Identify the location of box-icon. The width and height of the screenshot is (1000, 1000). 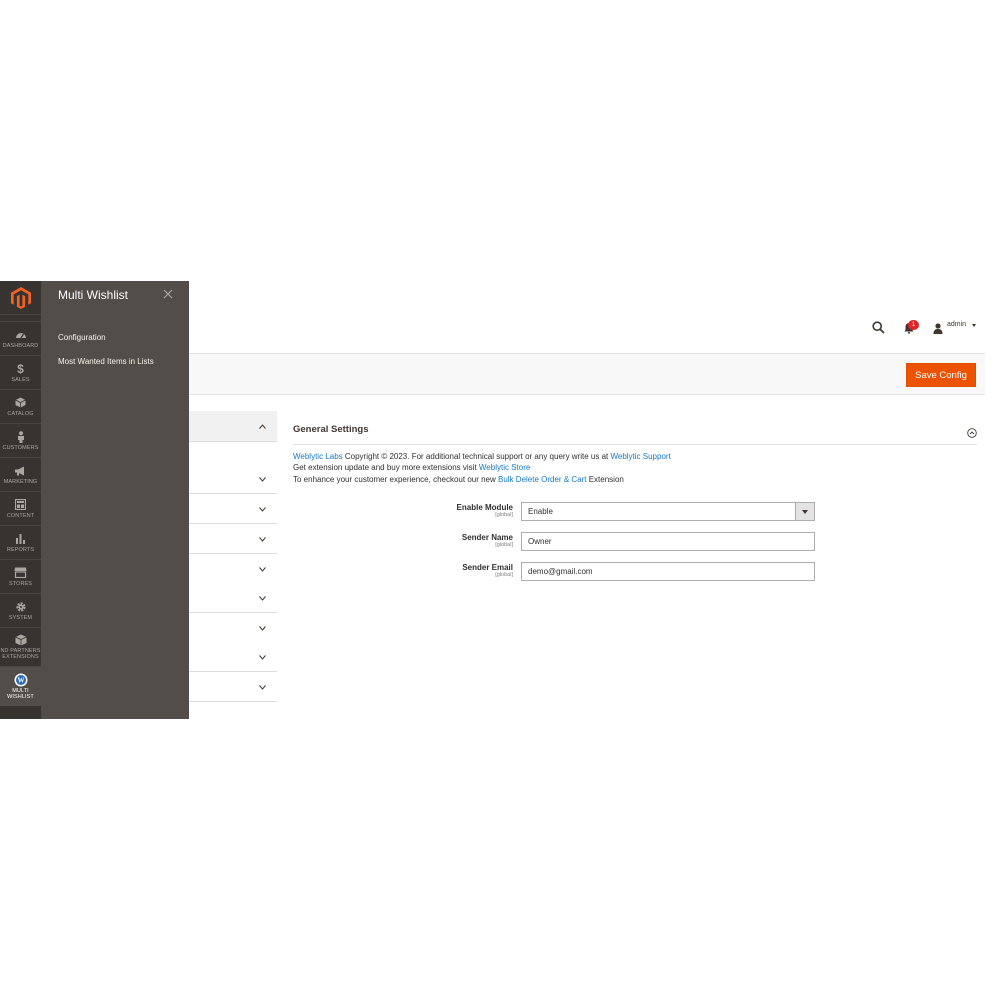
(21, 640).